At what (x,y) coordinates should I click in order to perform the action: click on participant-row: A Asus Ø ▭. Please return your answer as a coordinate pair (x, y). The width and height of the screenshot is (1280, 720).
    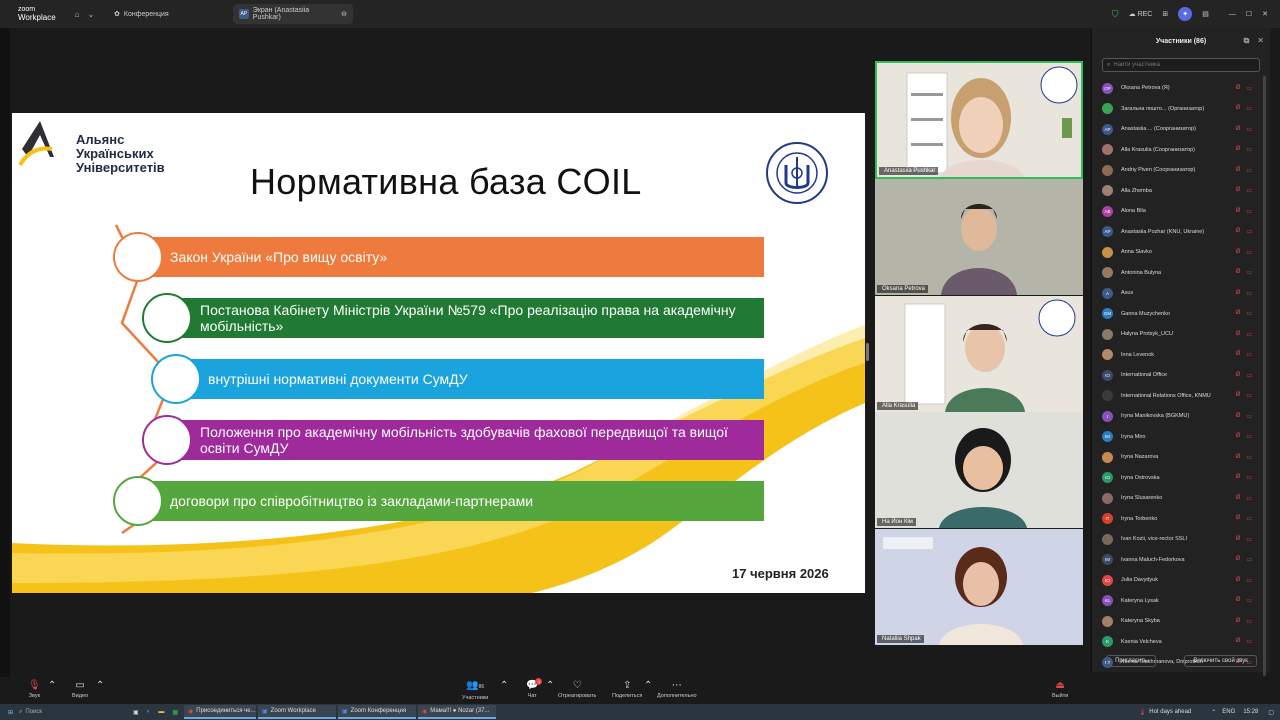
    Looking at the image, I should click on (1181, 293).